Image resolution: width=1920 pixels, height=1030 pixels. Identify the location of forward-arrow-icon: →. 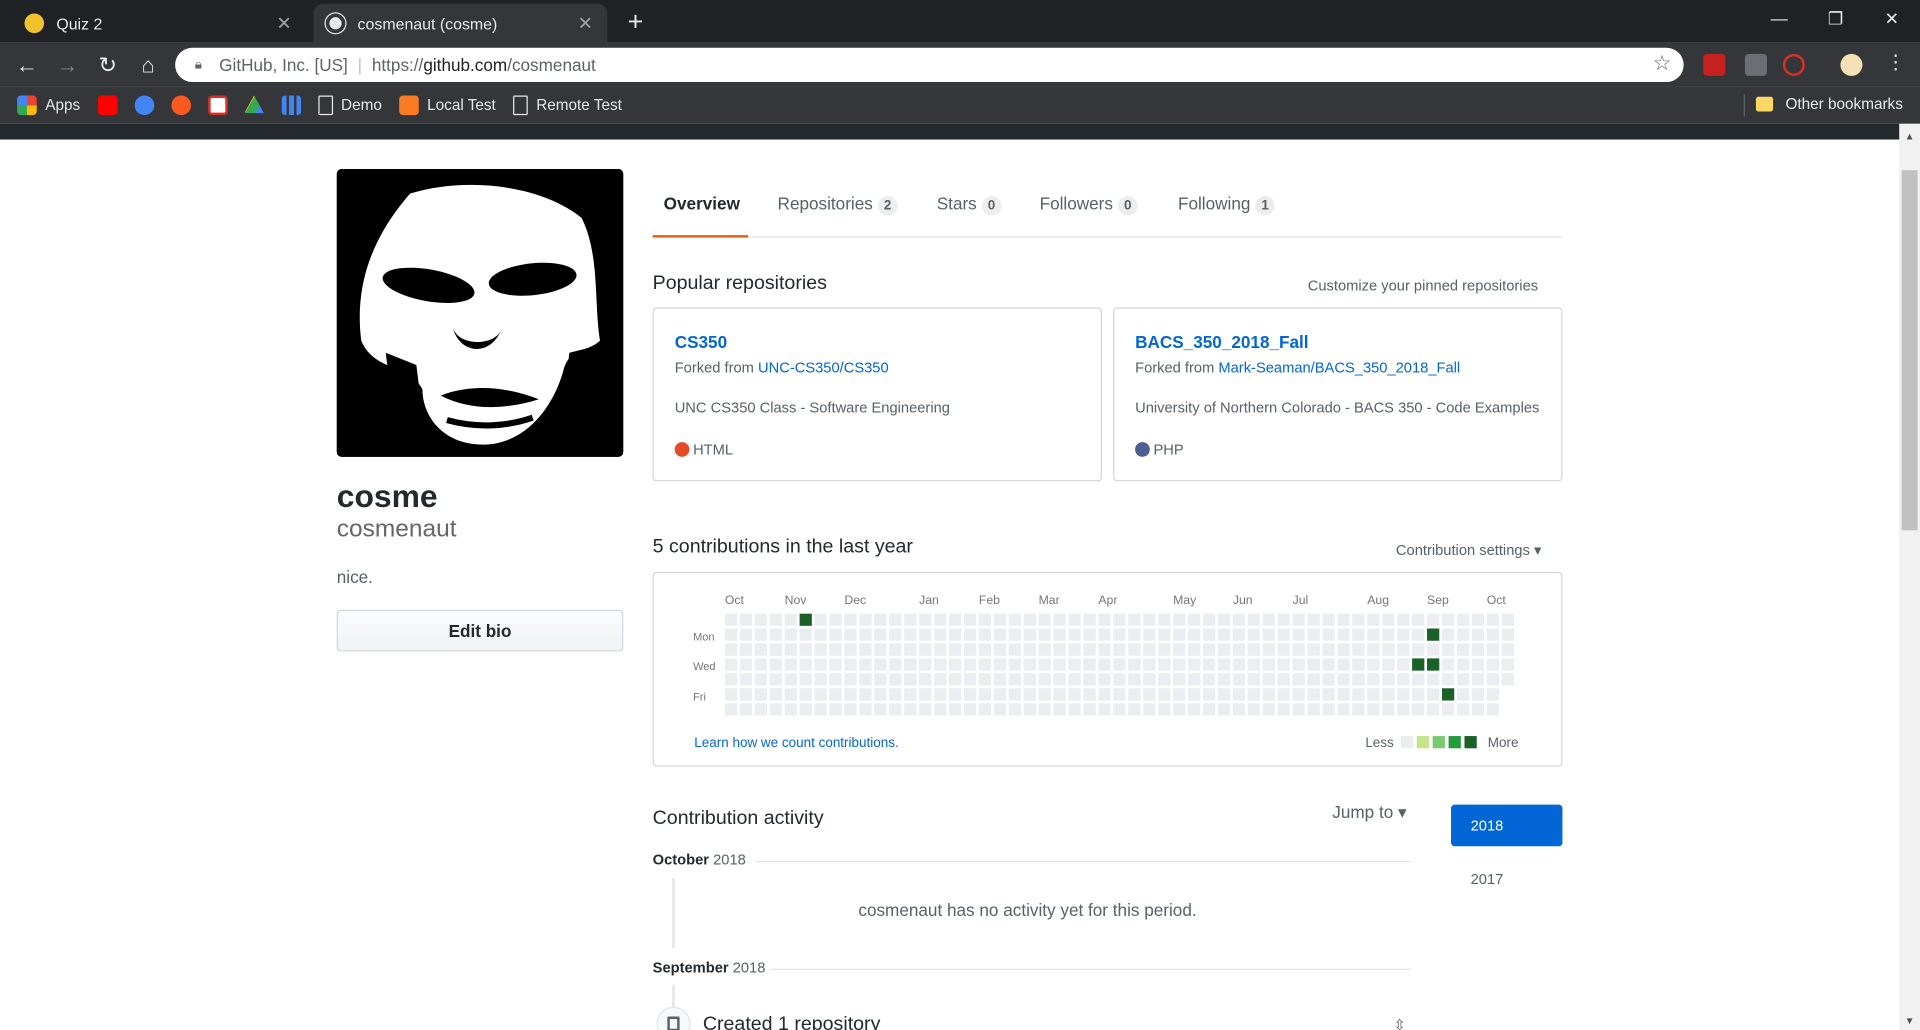
(67, 65).